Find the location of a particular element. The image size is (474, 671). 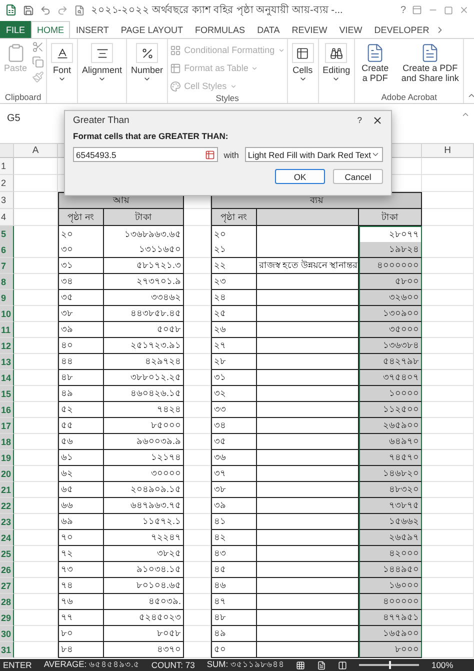

table-cell: ৩৭৫৪০৭ is located at coordinates (390, 378).